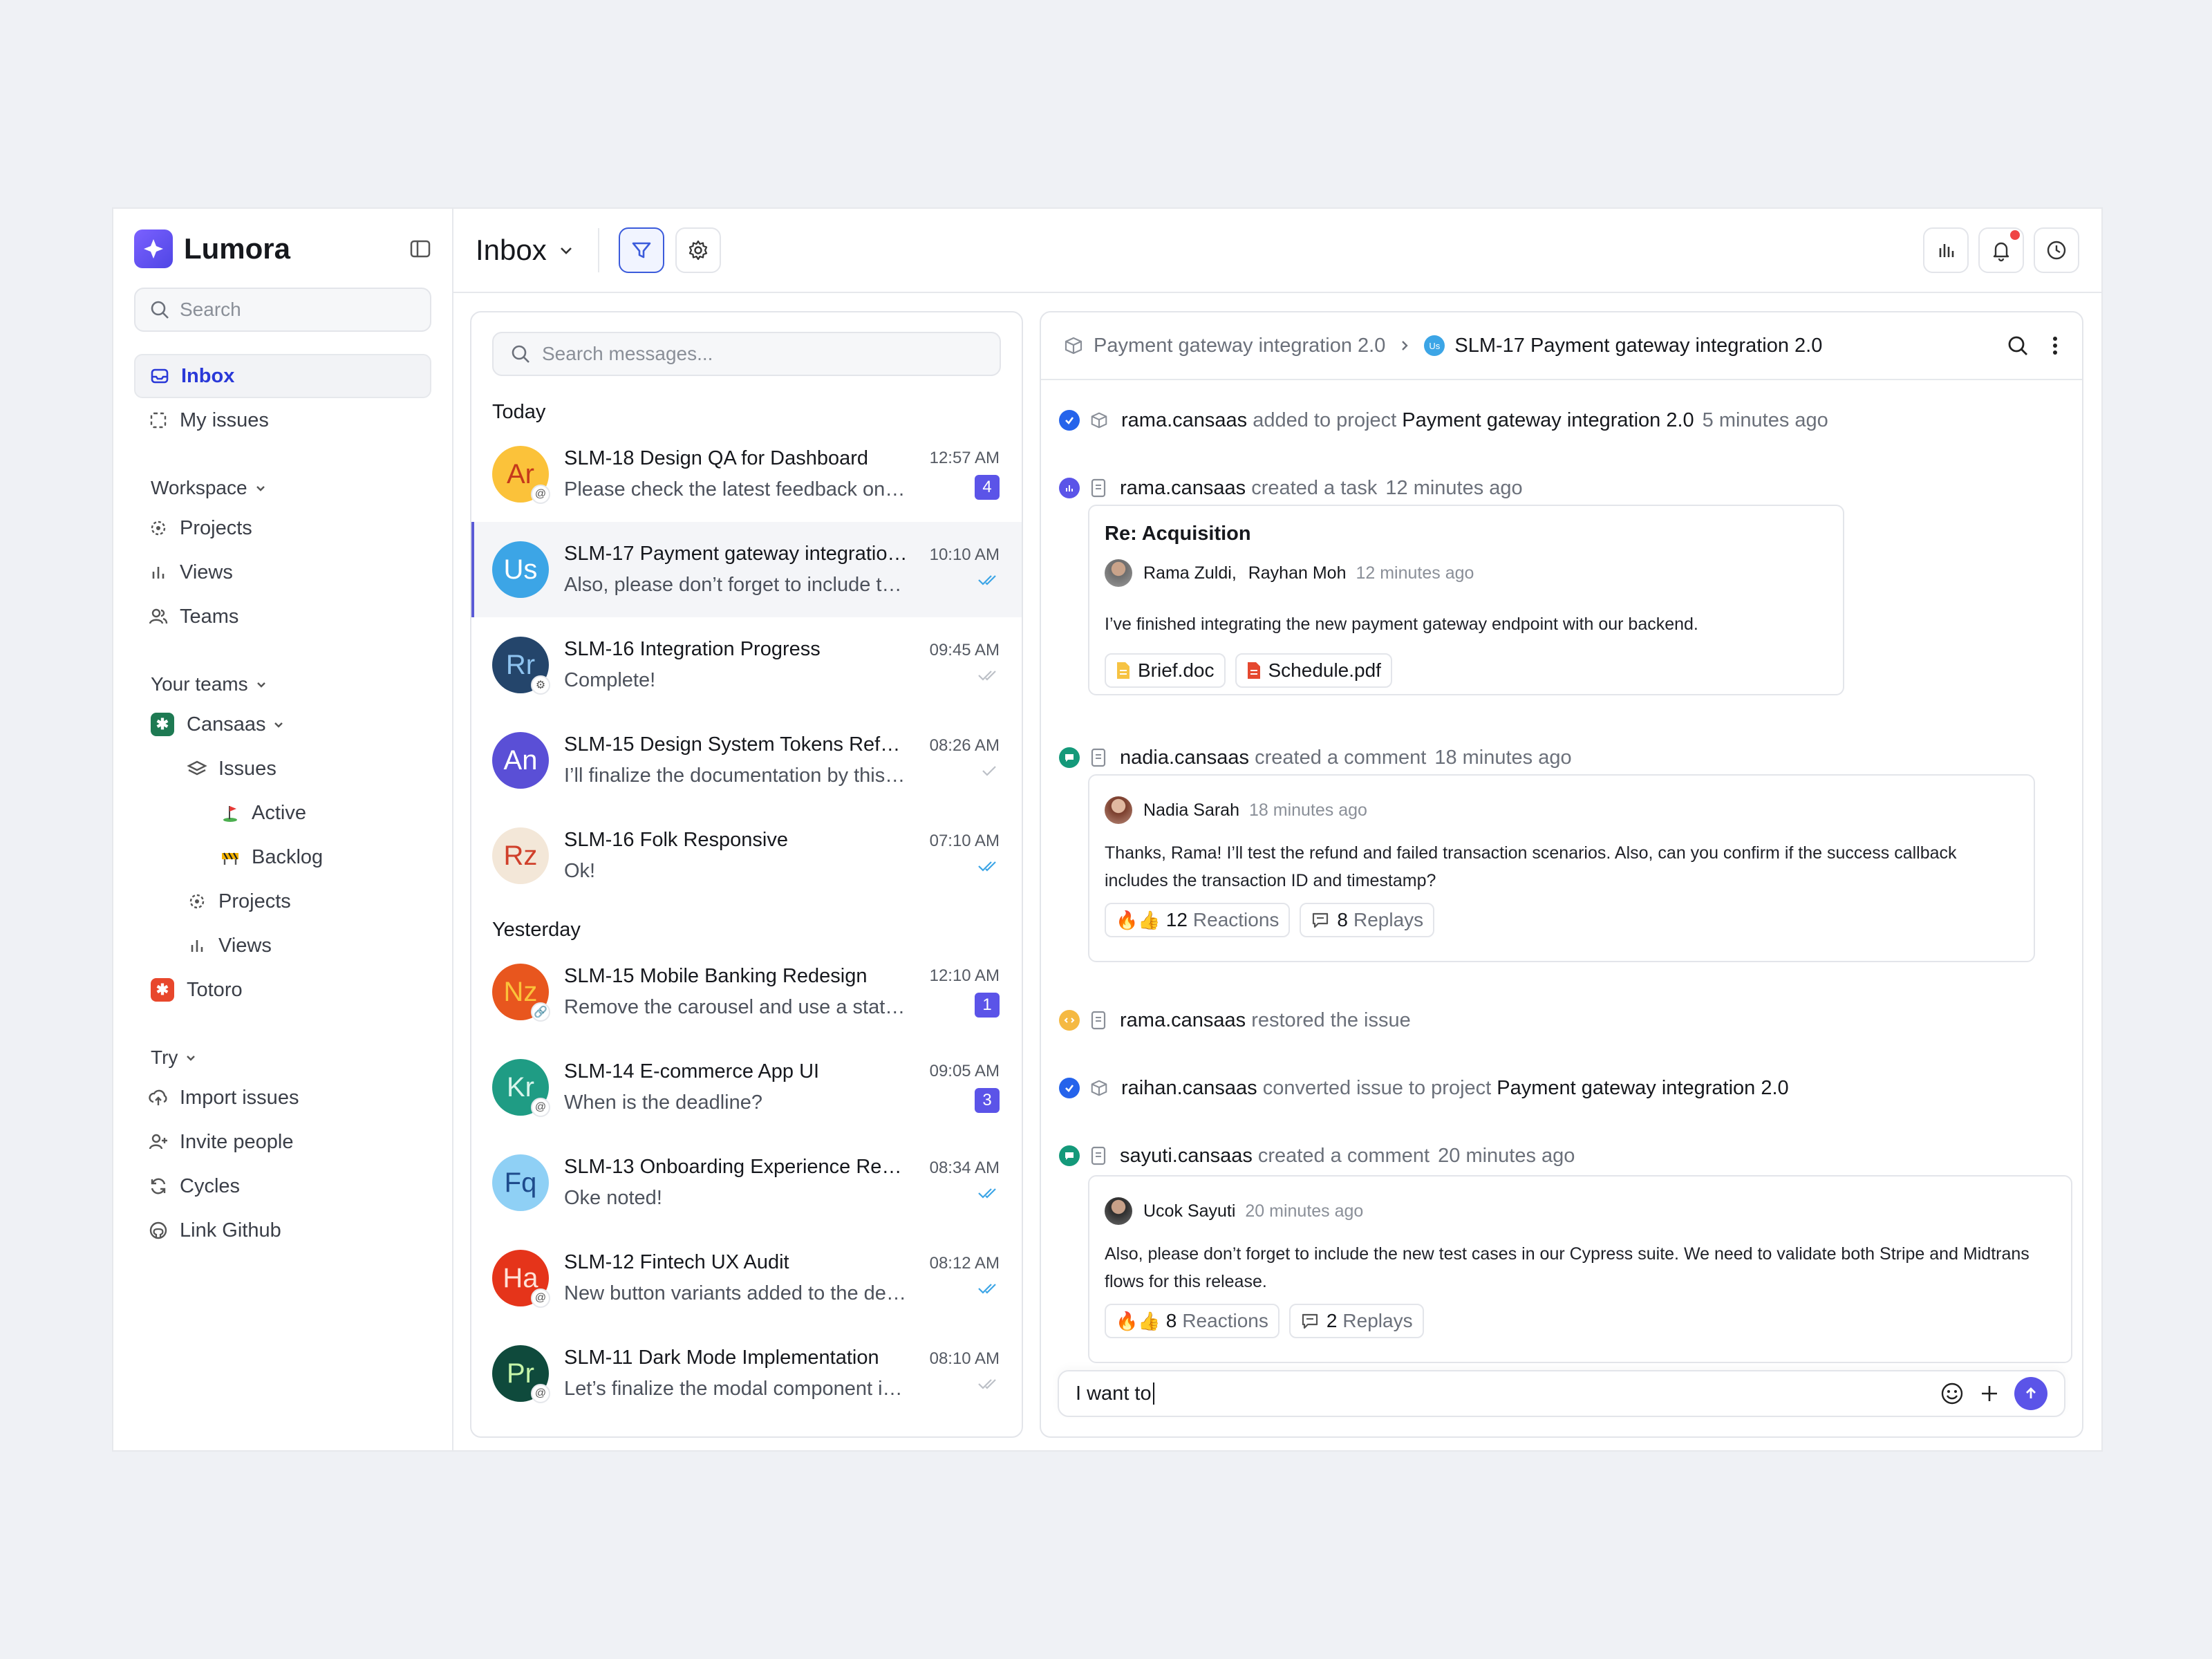 The height and width of the screenshot is (1659, 2212). Describe the element at coordinates (2056, 250) in the screenshot. I see `history-button` at that location.